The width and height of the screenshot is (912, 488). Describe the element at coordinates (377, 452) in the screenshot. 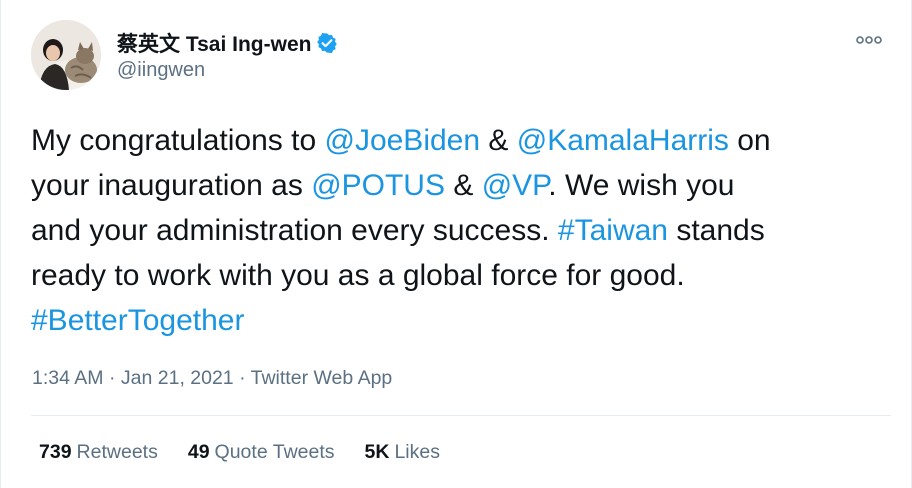

I see `likes-count: 5K` at that location.